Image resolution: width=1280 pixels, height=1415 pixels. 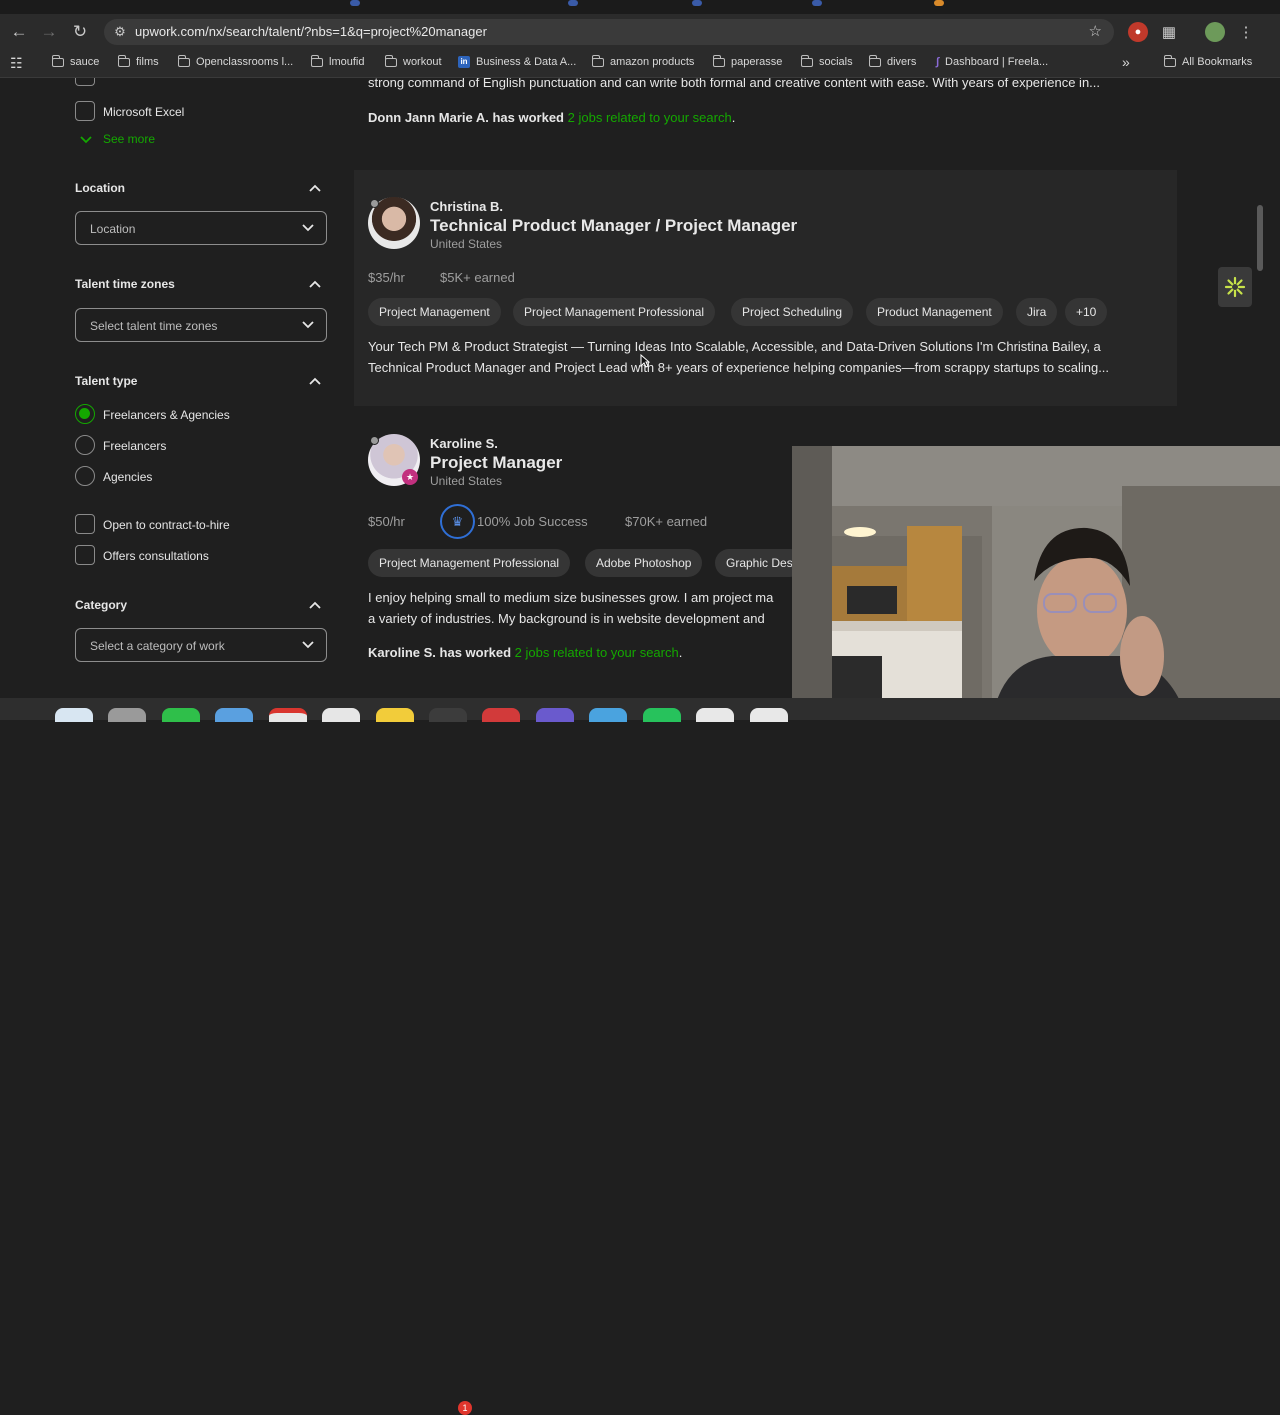 I want to click on extensions-puzzle-icon: ▦, so click(x=1169, y=32).